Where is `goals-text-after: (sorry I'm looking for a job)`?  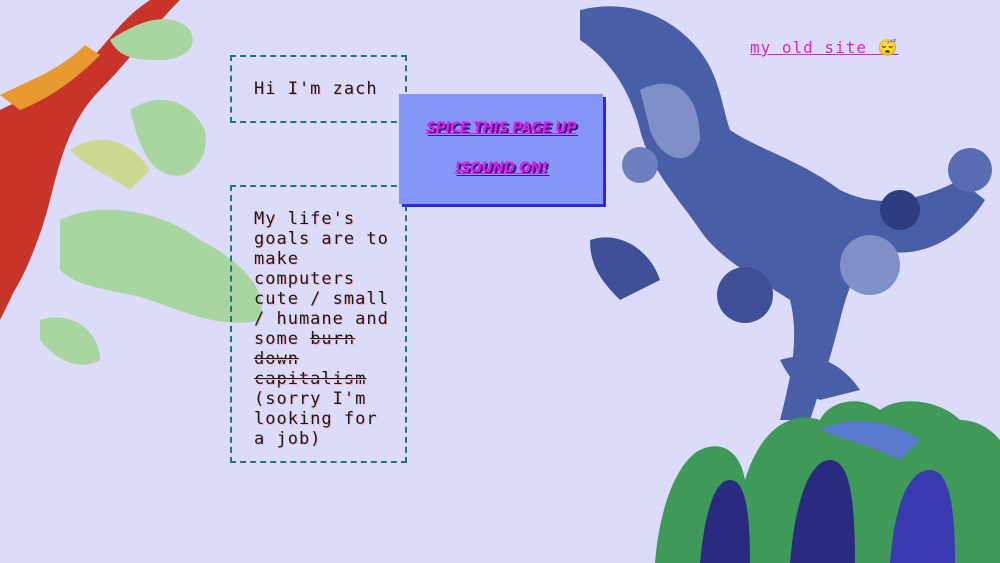 goals-text-after: (sorry I'm looking for a job) is located at coordinates (316, 419).